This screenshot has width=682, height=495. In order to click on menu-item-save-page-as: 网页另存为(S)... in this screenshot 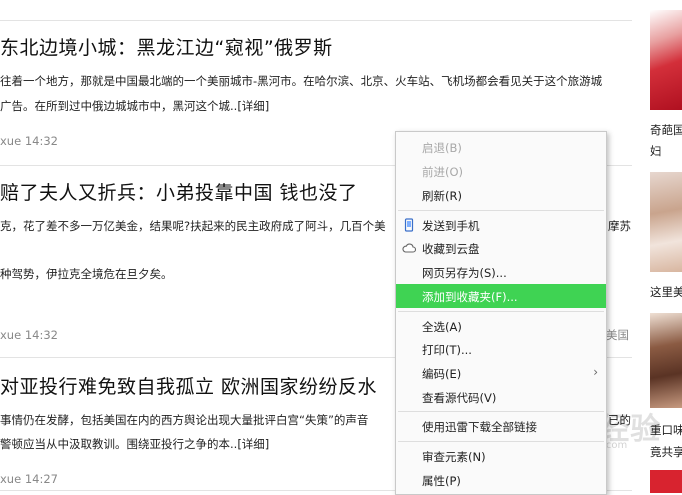, I will do `click(501, 272)`.